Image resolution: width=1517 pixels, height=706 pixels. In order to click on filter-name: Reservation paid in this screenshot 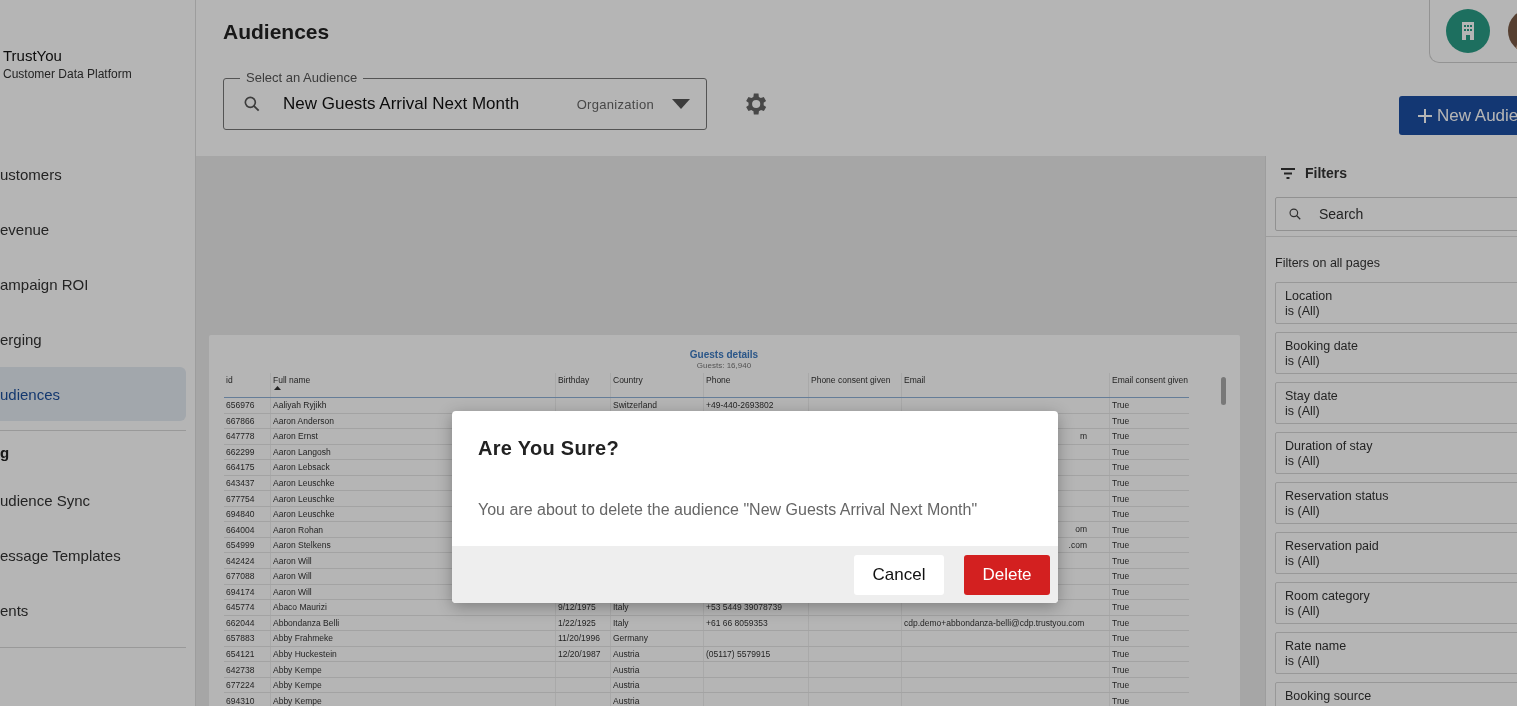, I will do `click(1332, 546)`.